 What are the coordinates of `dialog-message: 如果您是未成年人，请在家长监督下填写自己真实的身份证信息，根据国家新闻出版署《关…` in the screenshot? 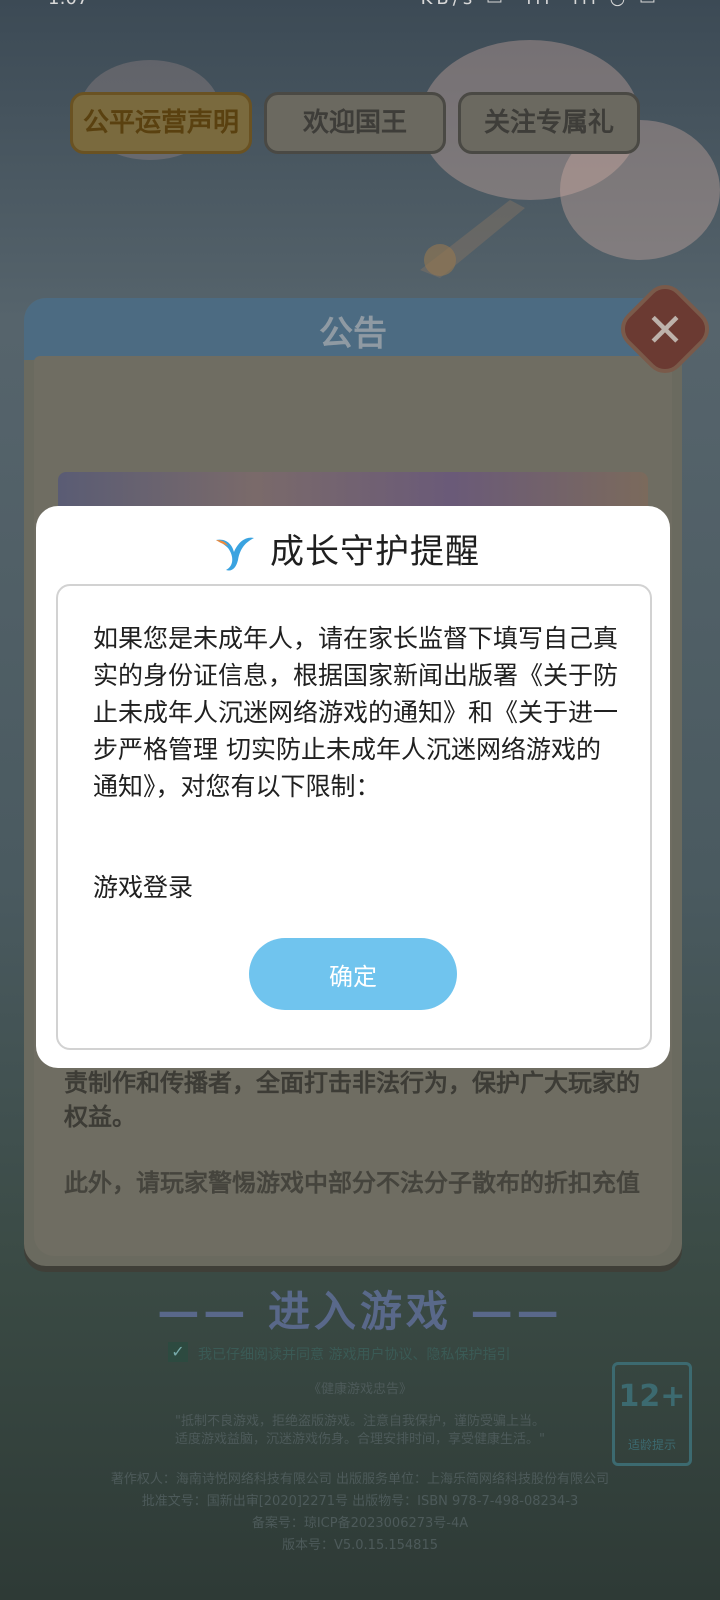 It's located at (356, 712).